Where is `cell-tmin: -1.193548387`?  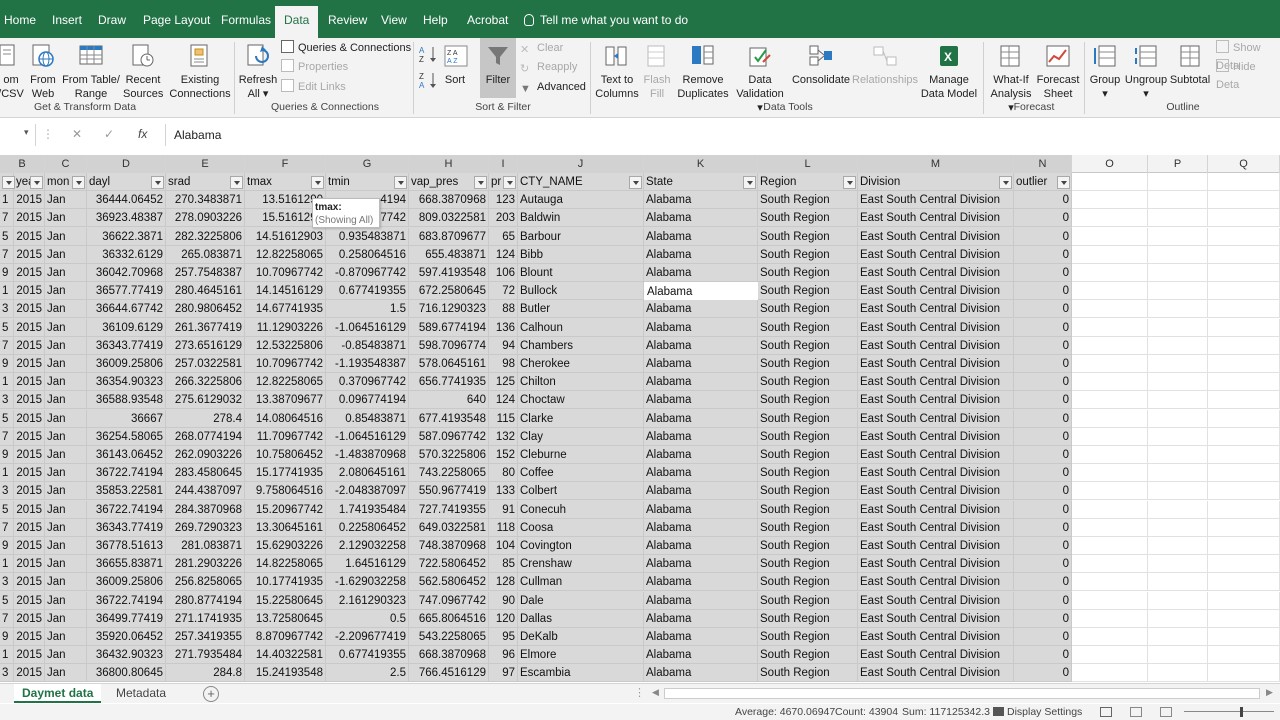 cell-tmin: -1.193548387 is located at coordinates (367, 364).